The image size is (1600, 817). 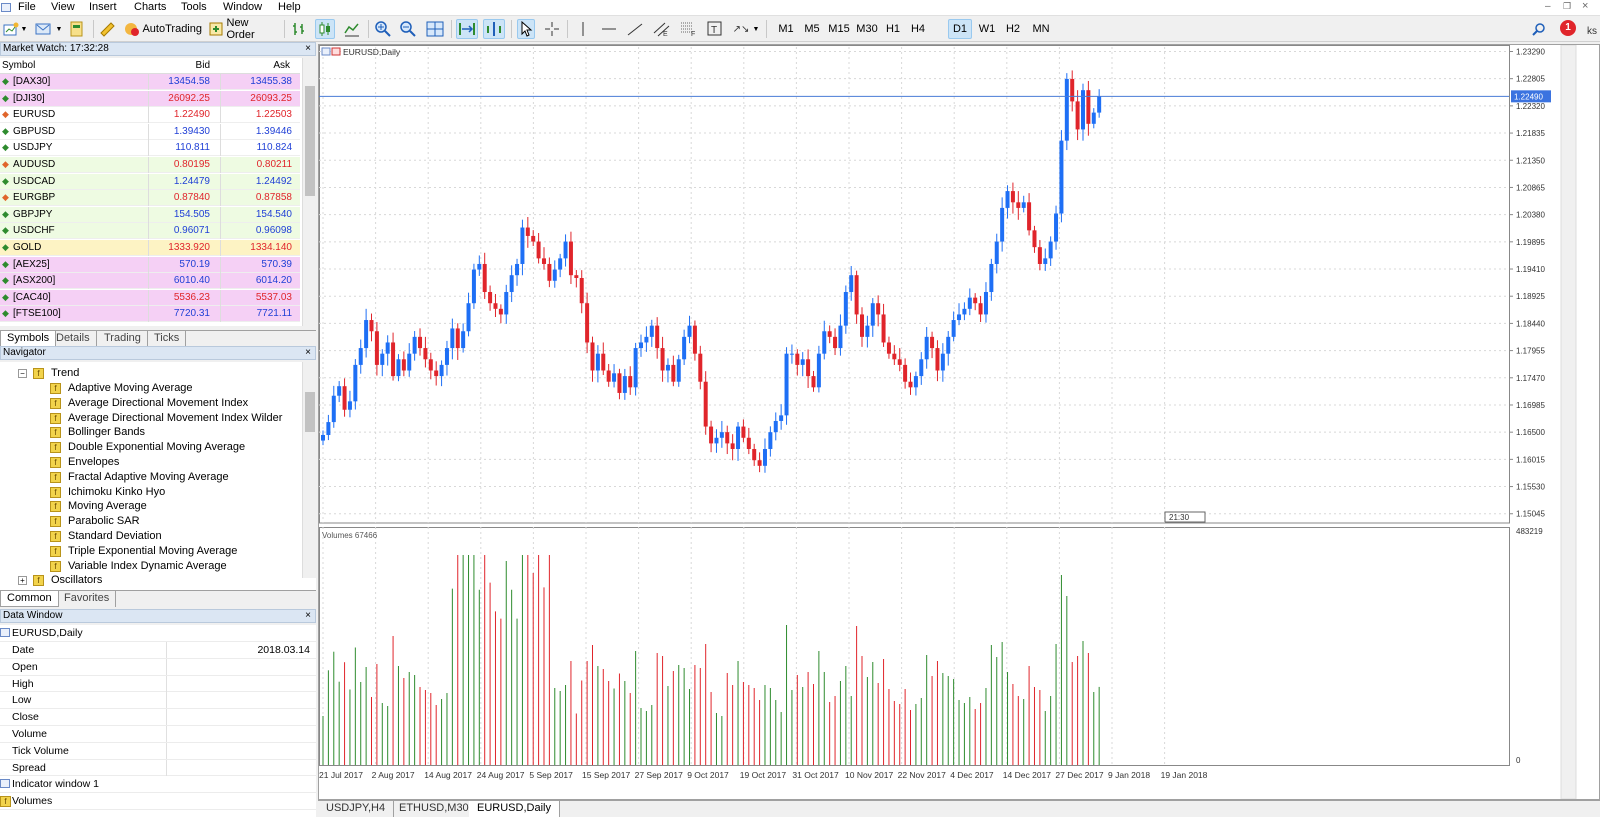 I want to click on tab-details: Details, so click(x=73, y=339).